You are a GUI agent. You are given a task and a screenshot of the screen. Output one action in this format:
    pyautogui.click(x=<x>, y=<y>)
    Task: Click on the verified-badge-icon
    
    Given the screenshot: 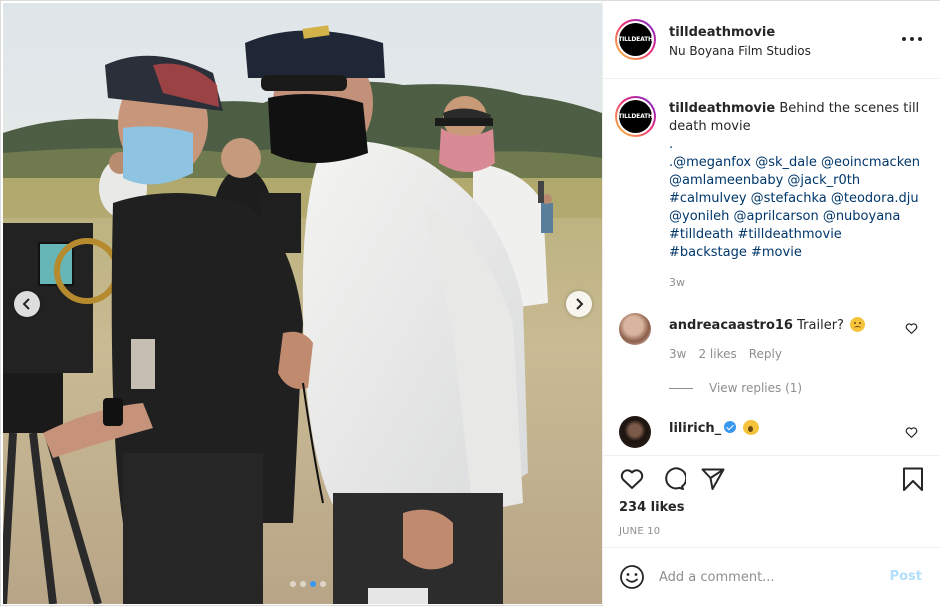 What is the action you would take?
    pyautogui.click(x=730, y=427)
    